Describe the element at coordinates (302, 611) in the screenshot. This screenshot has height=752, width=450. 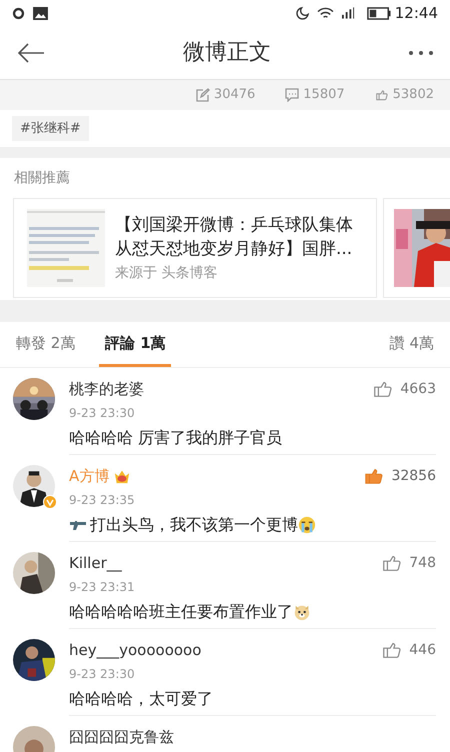
I see `dog-face-icon` at that location.